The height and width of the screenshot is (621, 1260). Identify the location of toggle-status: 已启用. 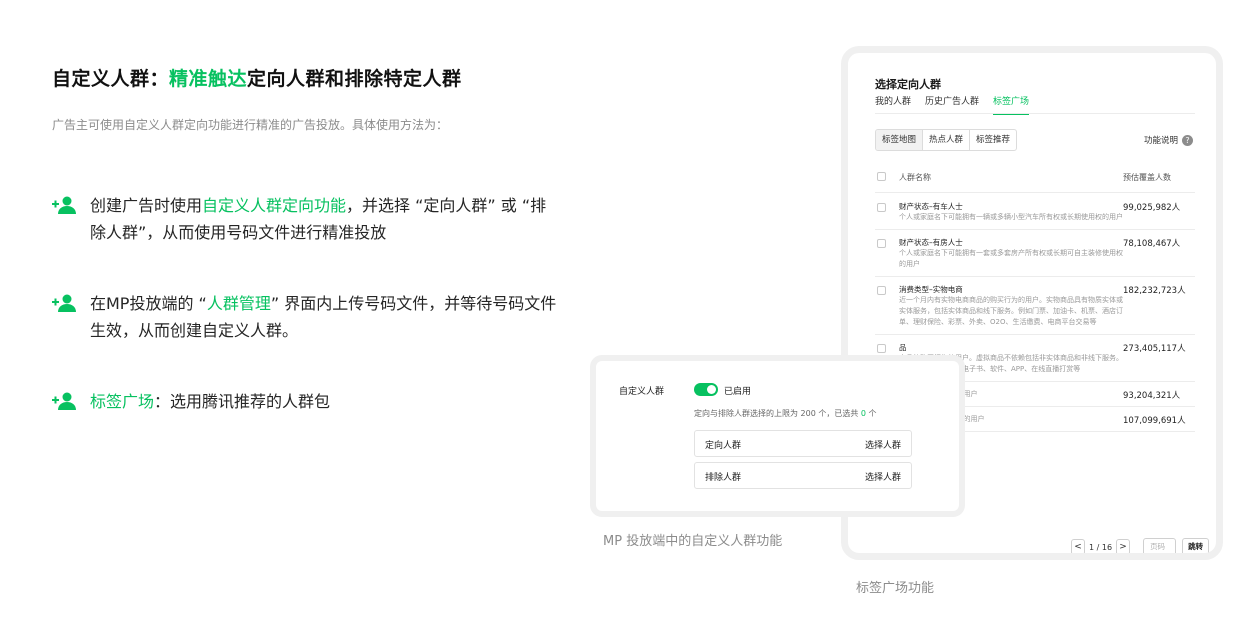
(738, 392).